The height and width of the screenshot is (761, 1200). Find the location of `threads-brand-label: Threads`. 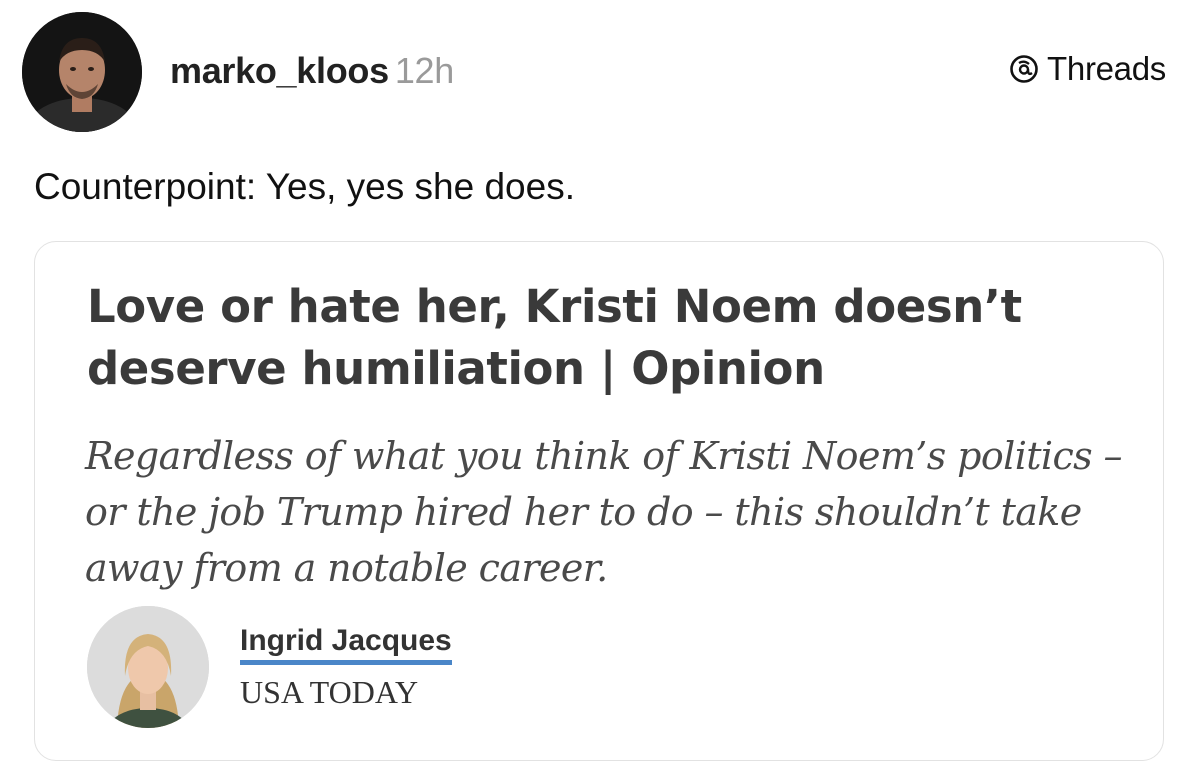

threads-brand-label: Threads is located at coordinates (1106, 68).